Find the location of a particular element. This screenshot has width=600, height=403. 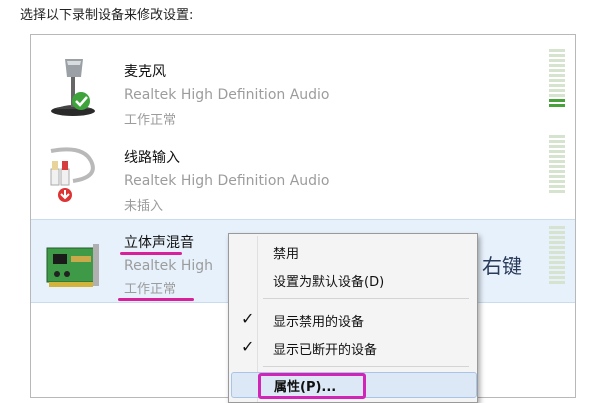

menu-item-set-default: 设置为默认设备(D) is located at coordinates (353, 279).